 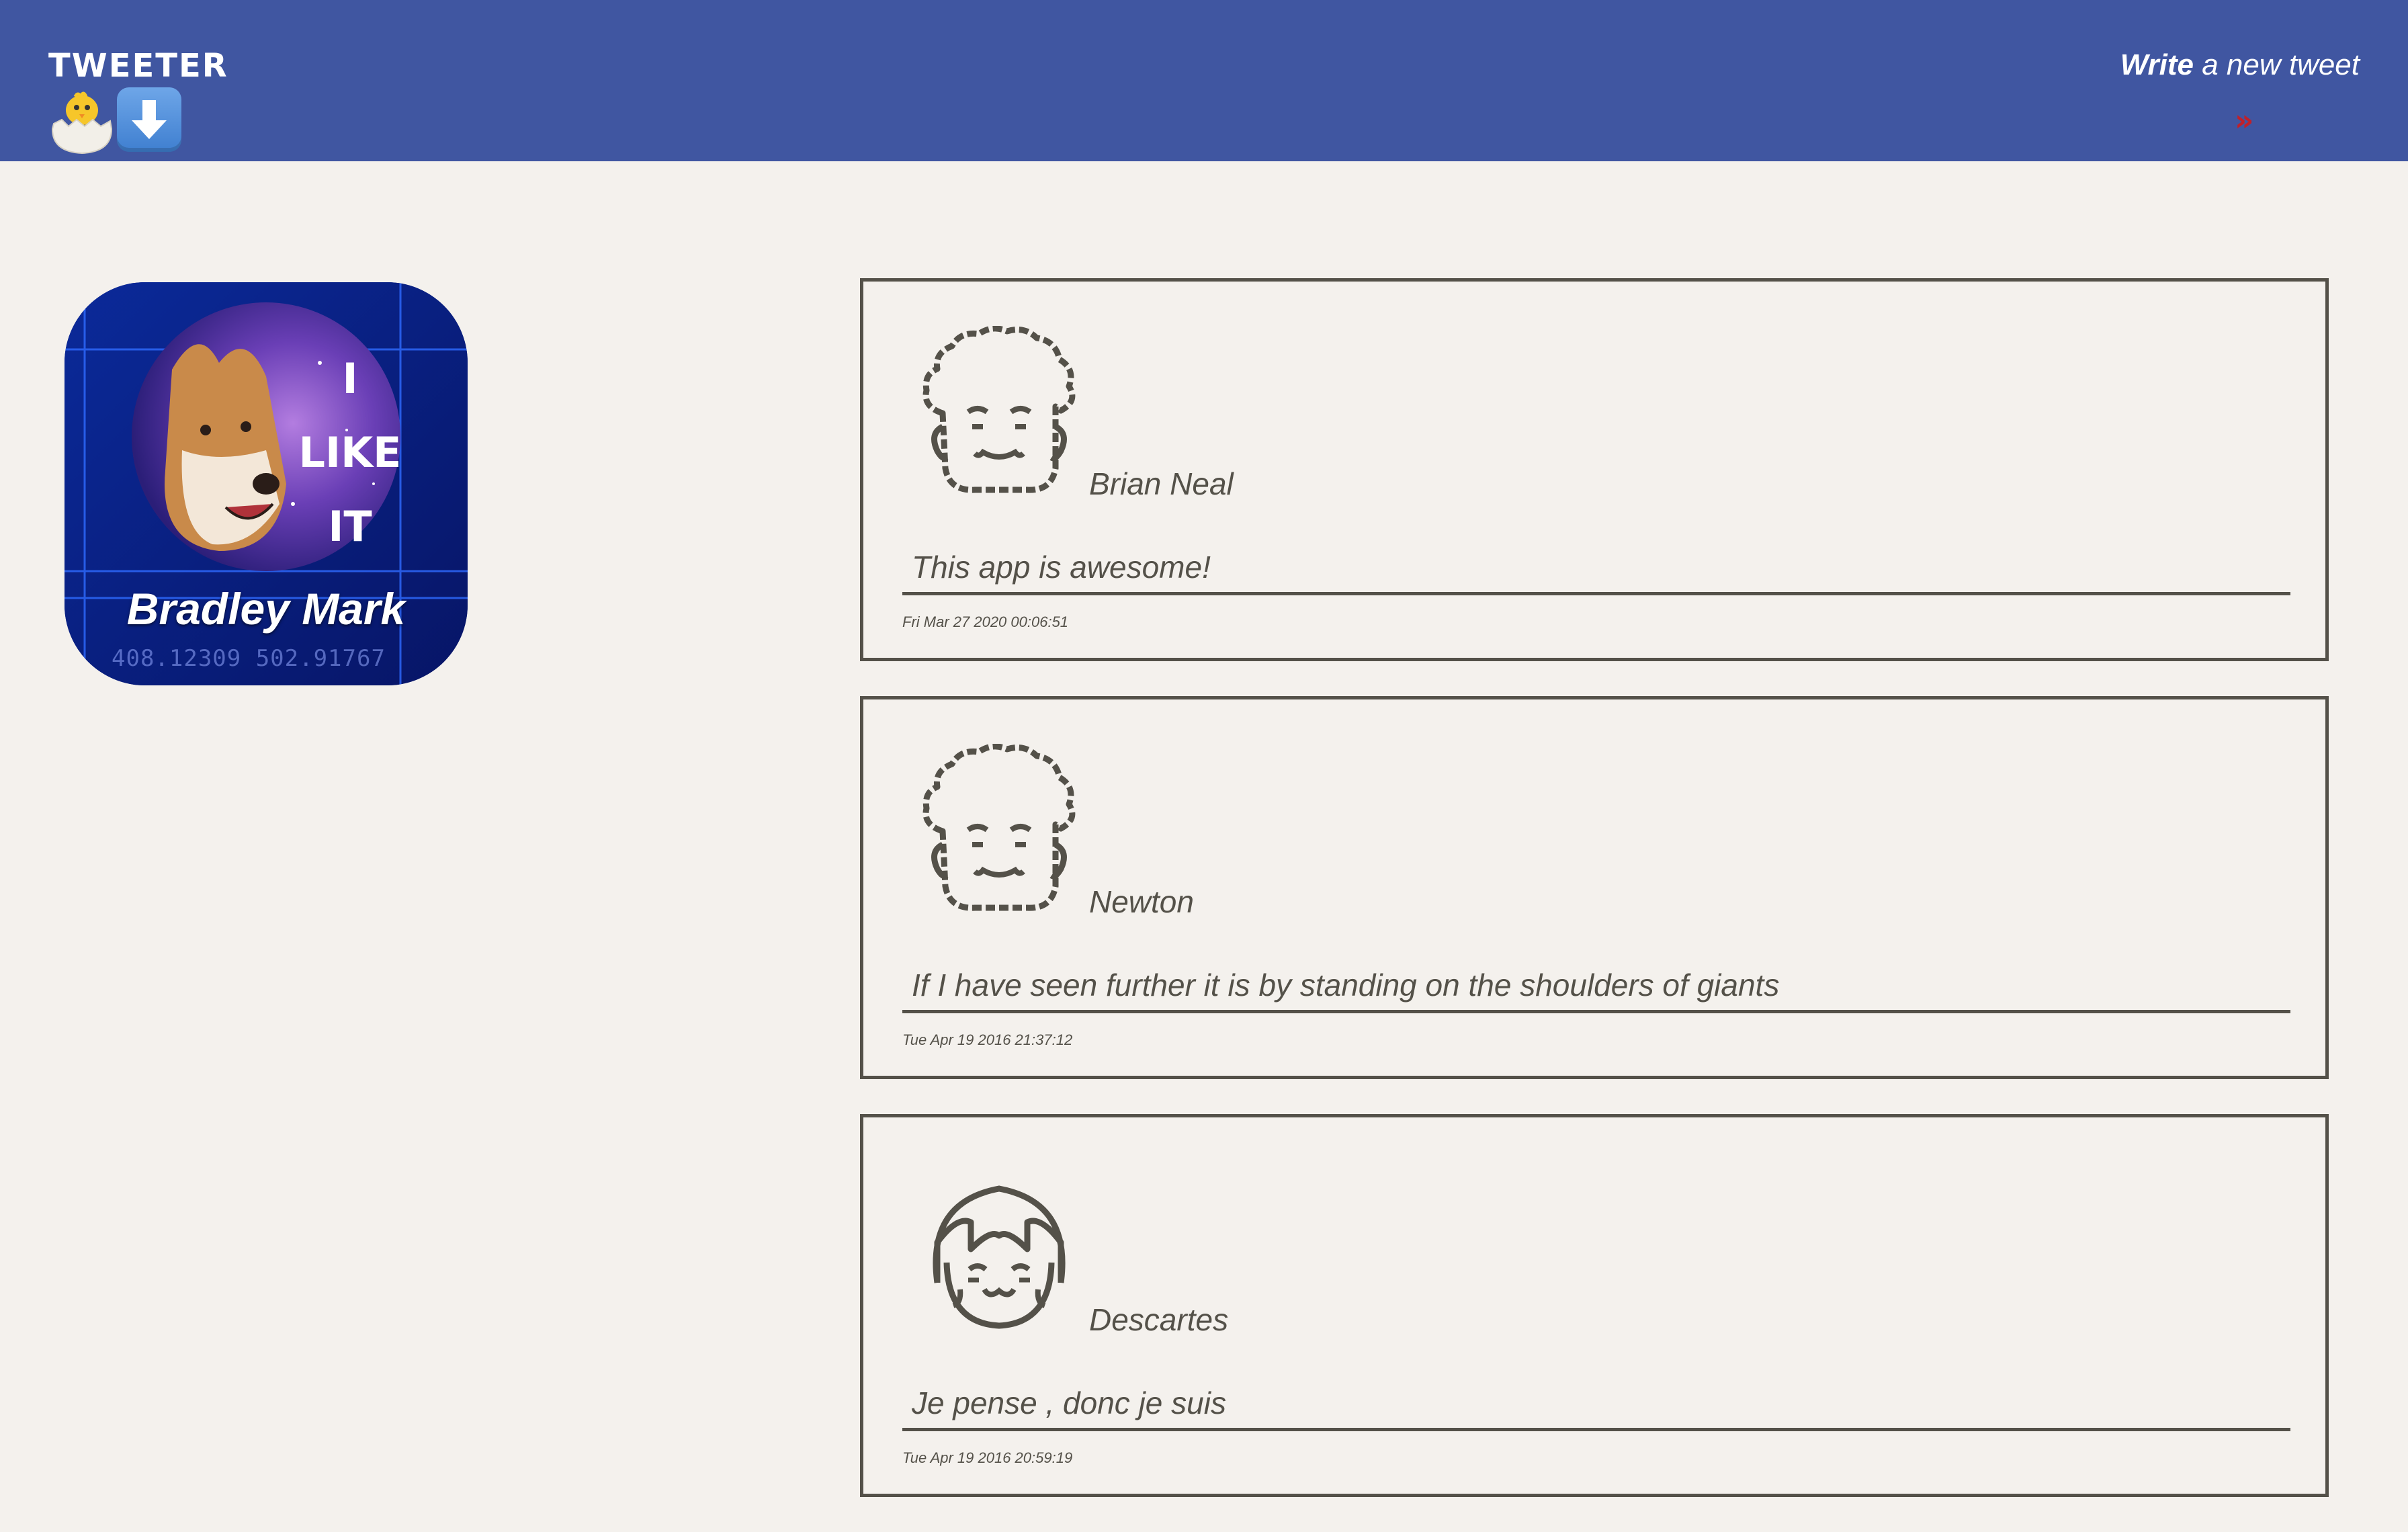 I want to click on tweet-author: Brian Neal, so click(x=1161, y=483).